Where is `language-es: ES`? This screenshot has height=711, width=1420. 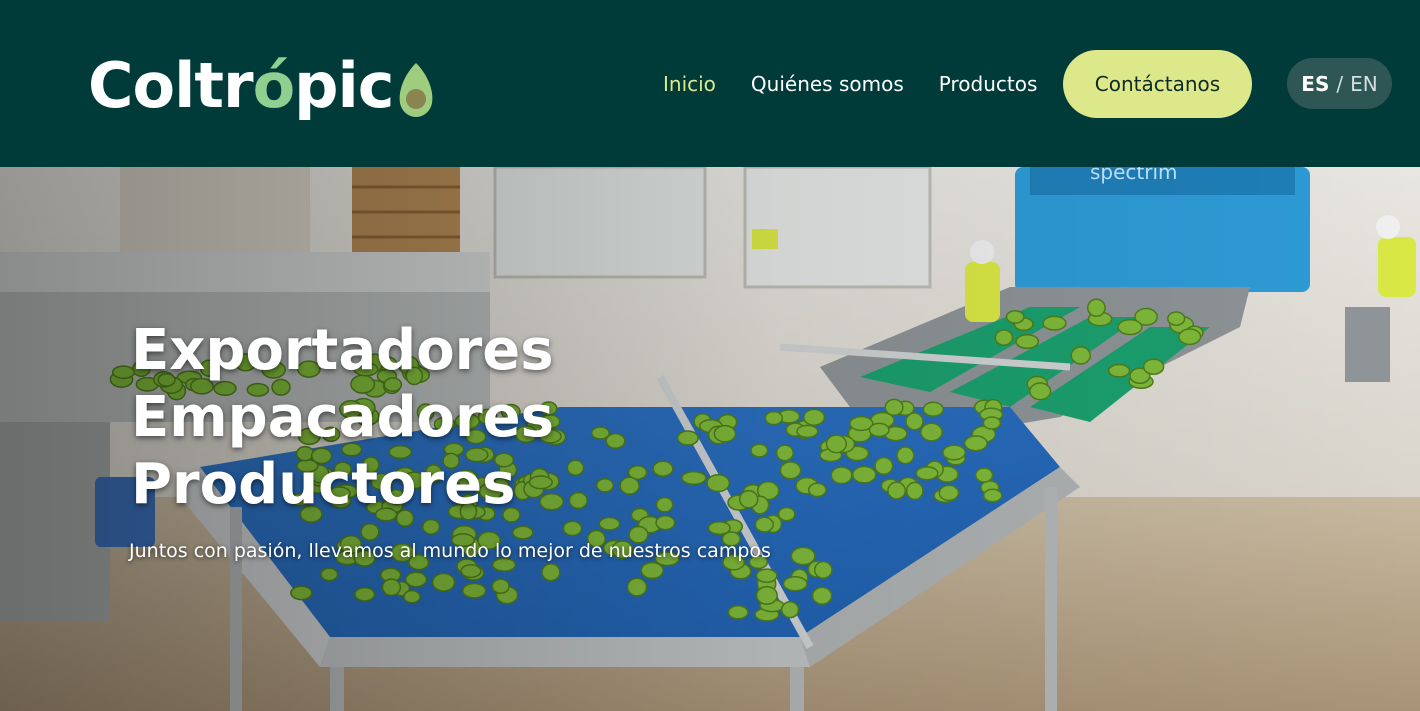 language-es: ES is located at coordinates (1315, 84).